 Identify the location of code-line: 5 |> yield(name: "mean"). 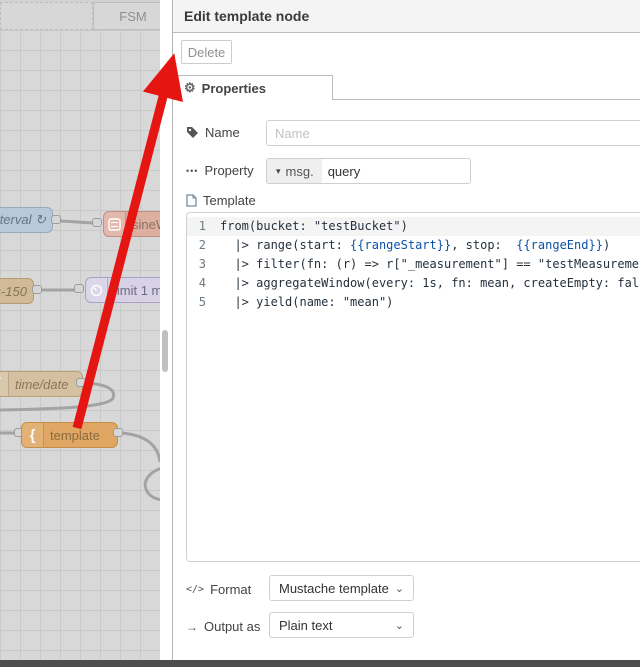
(413, 302).